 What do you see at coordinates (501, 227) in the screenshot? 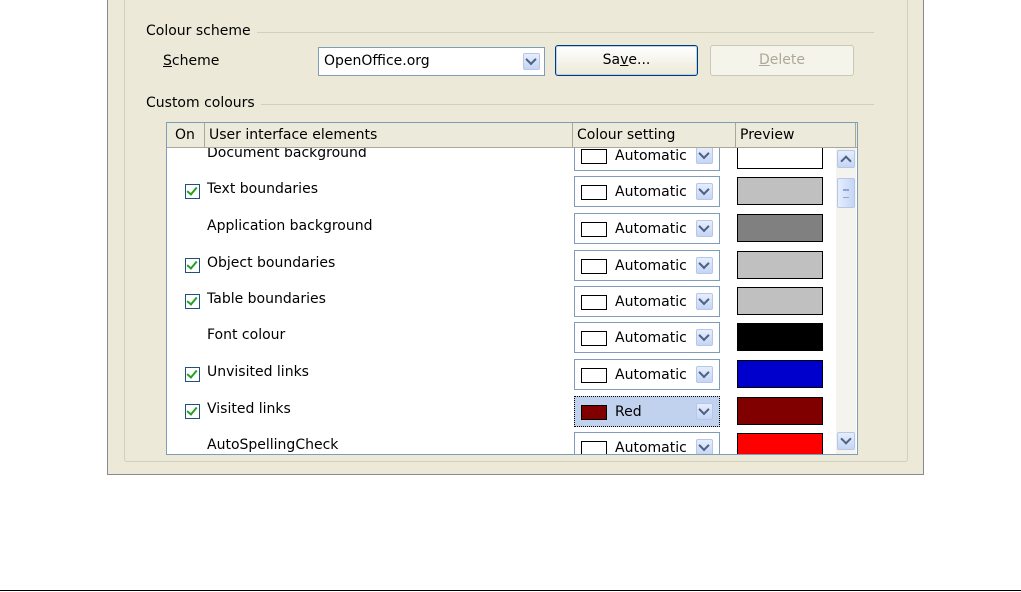
I see `table-row: Application background Automatic` at bounding box center [501, 227].